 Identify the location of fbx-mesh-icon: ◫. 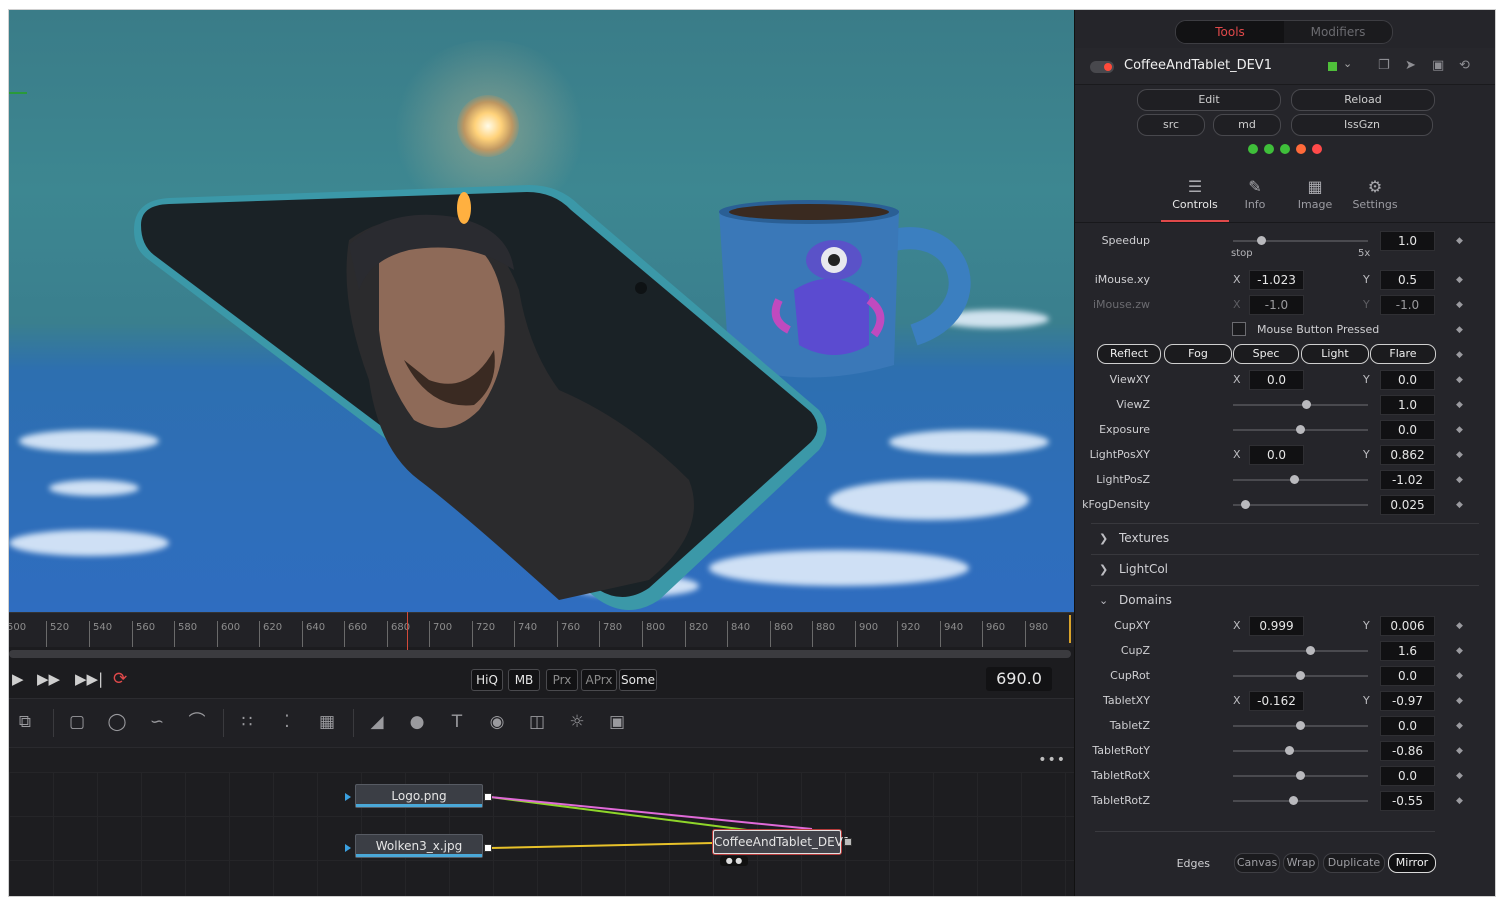
(537, 722).